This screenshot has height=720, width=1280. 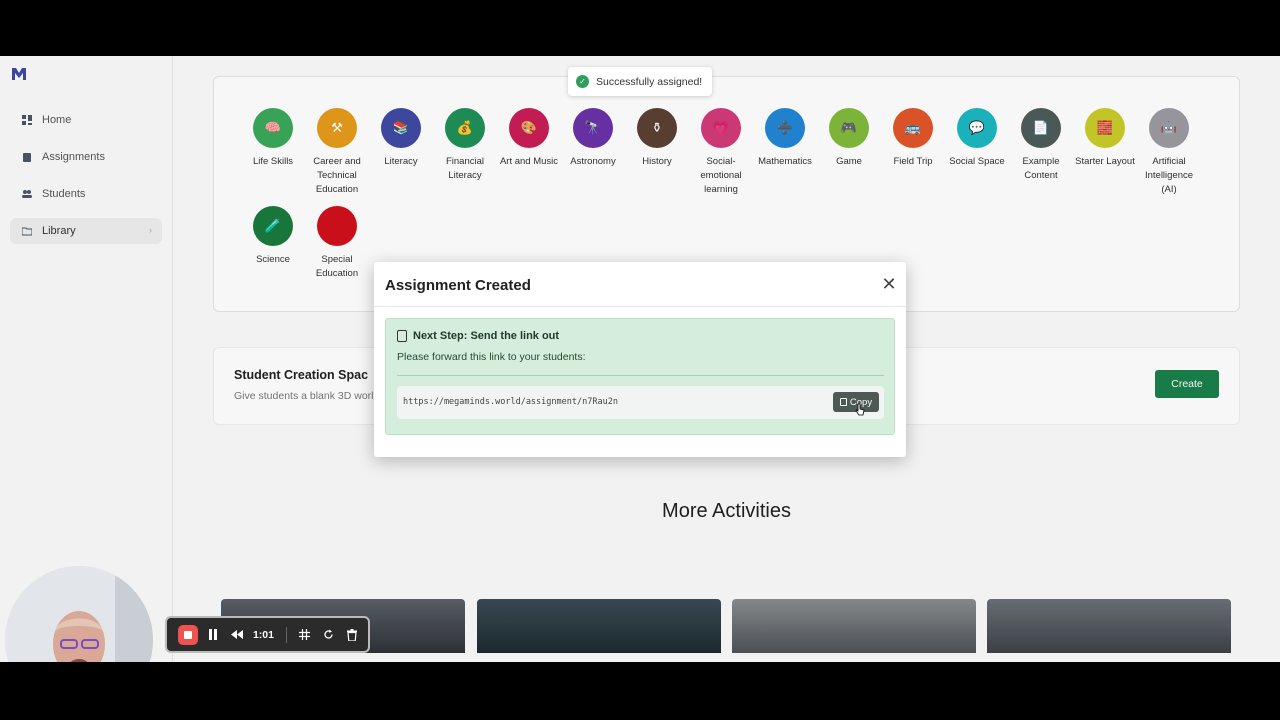 I want to click on success-toast: ✓ Successfully assigned!, so click(x=640, y=81).